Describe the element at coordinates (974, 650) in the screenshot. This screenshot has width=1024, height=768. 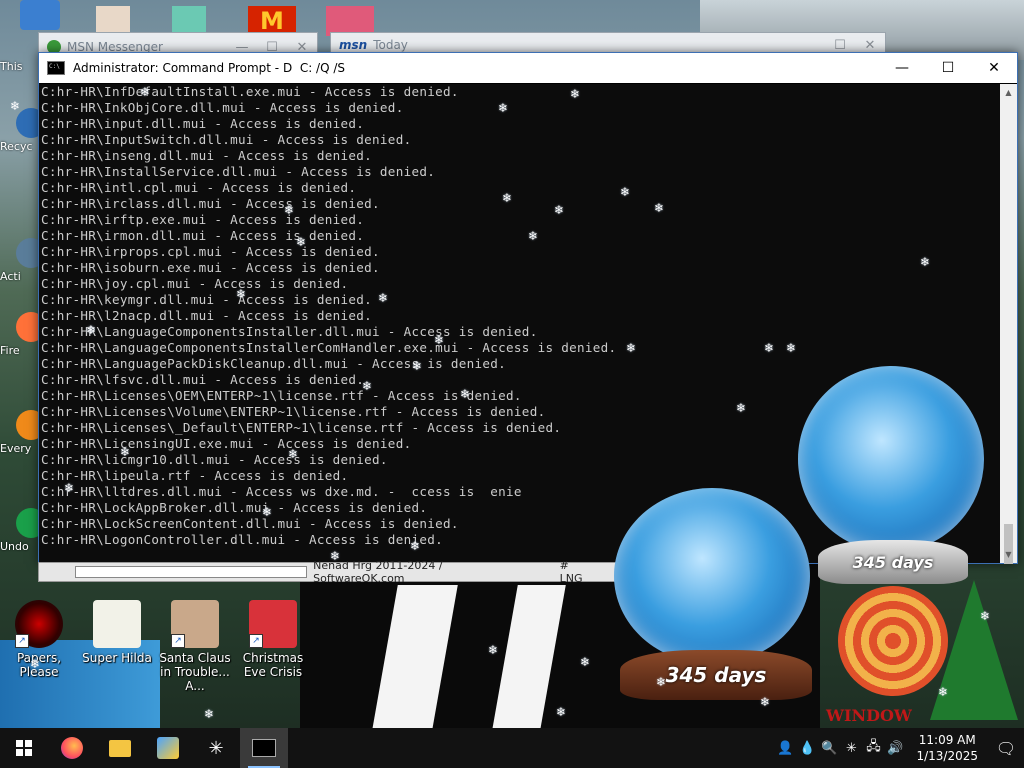
I see `christmas-tree` at that location.